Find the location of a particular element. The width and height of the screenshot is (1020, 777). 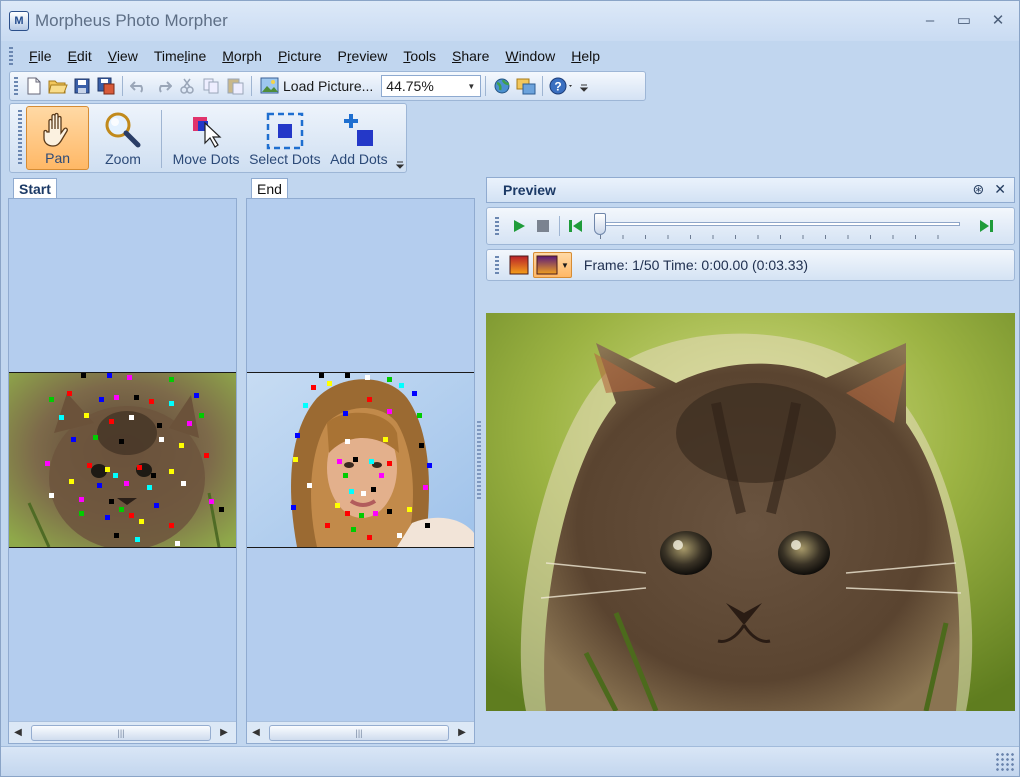

help-button: ? is located at coordinates (562, 86).